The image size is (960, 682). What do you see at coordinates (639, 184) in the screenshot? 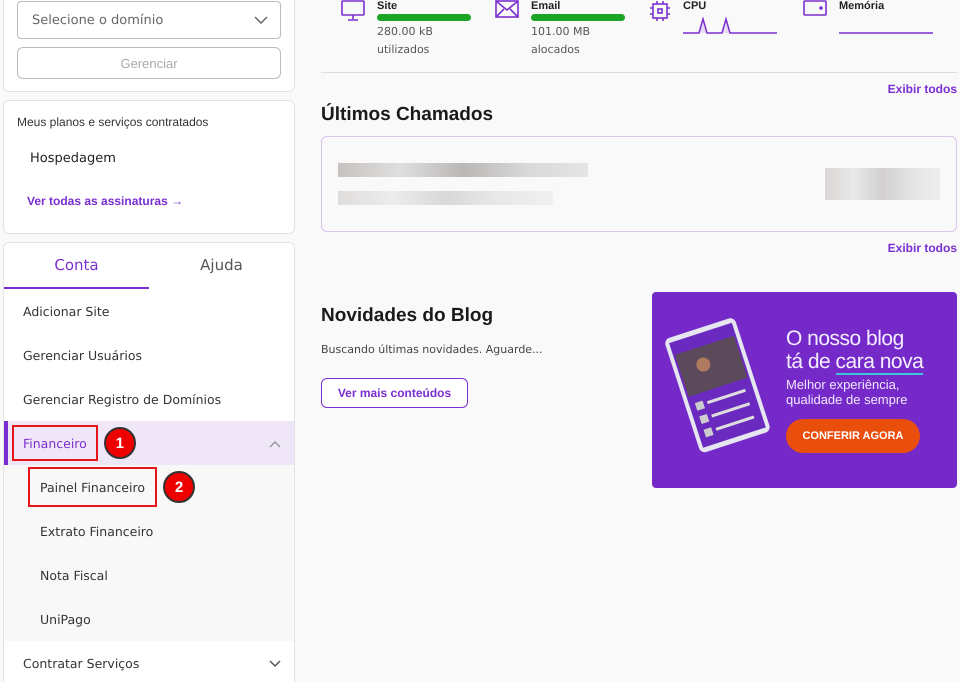
I see `ticket-card` at bounding box center [639, 184].